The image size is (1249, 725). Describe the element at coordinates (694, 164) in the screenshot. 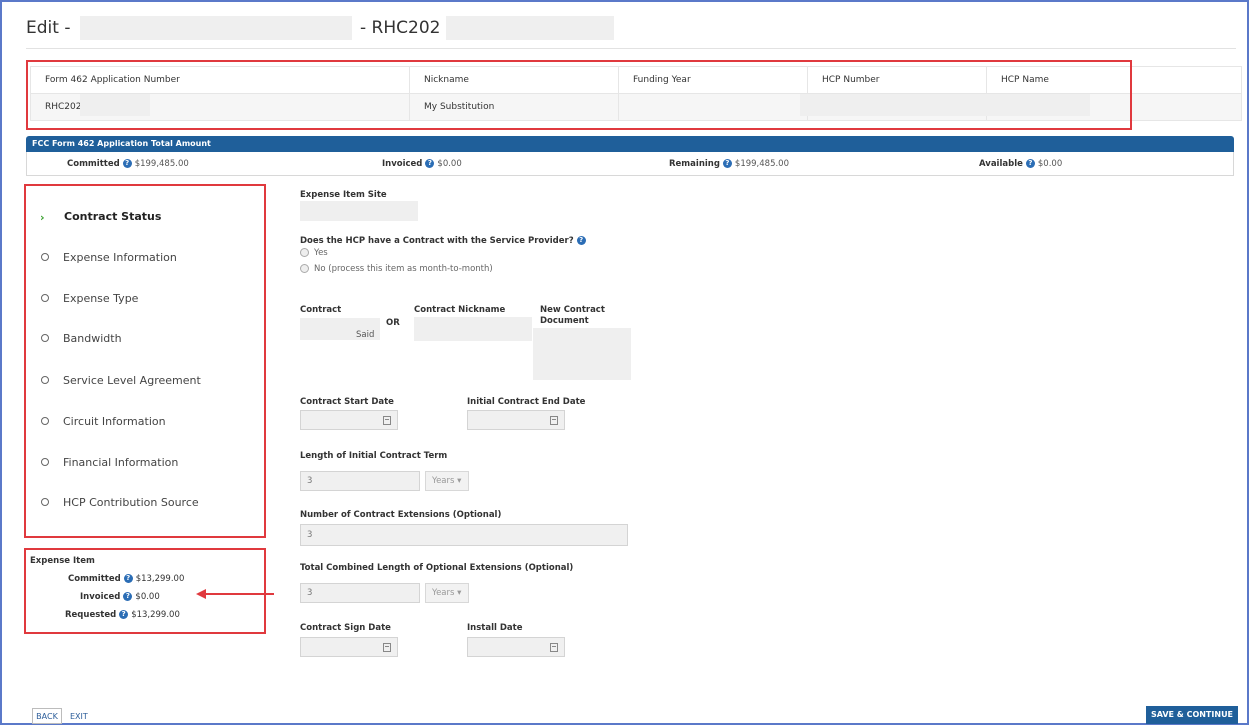

I see `total-remaining-label: Remaining` at that location.